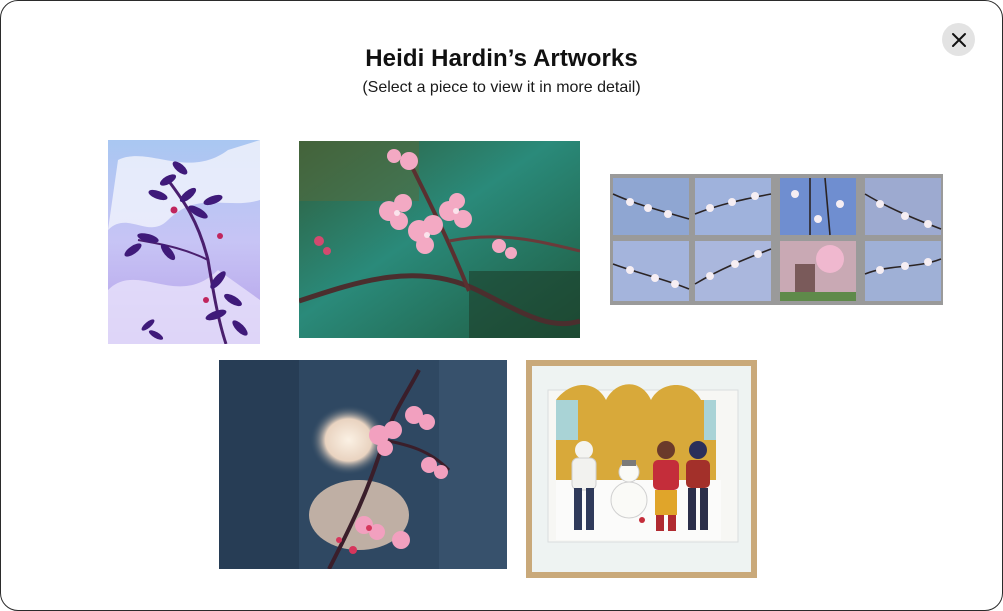 This screenshot has width=1003, height=611. I want to click on modal-title: Heidi Hardin’s Artworks, so click(501, 58).